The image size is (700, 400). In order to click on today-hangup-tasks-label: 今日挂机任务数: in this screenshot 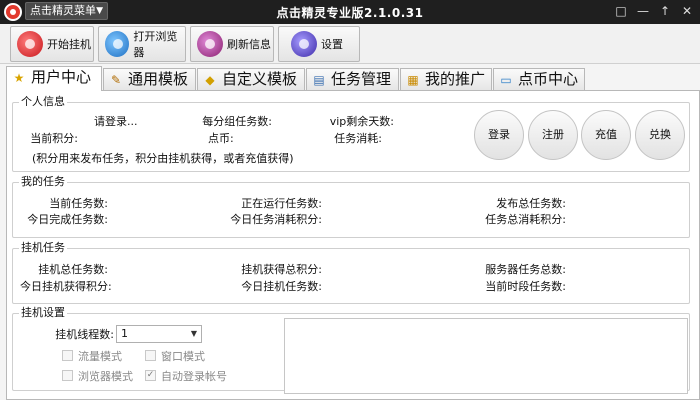, I will do `click(281, 286)`.